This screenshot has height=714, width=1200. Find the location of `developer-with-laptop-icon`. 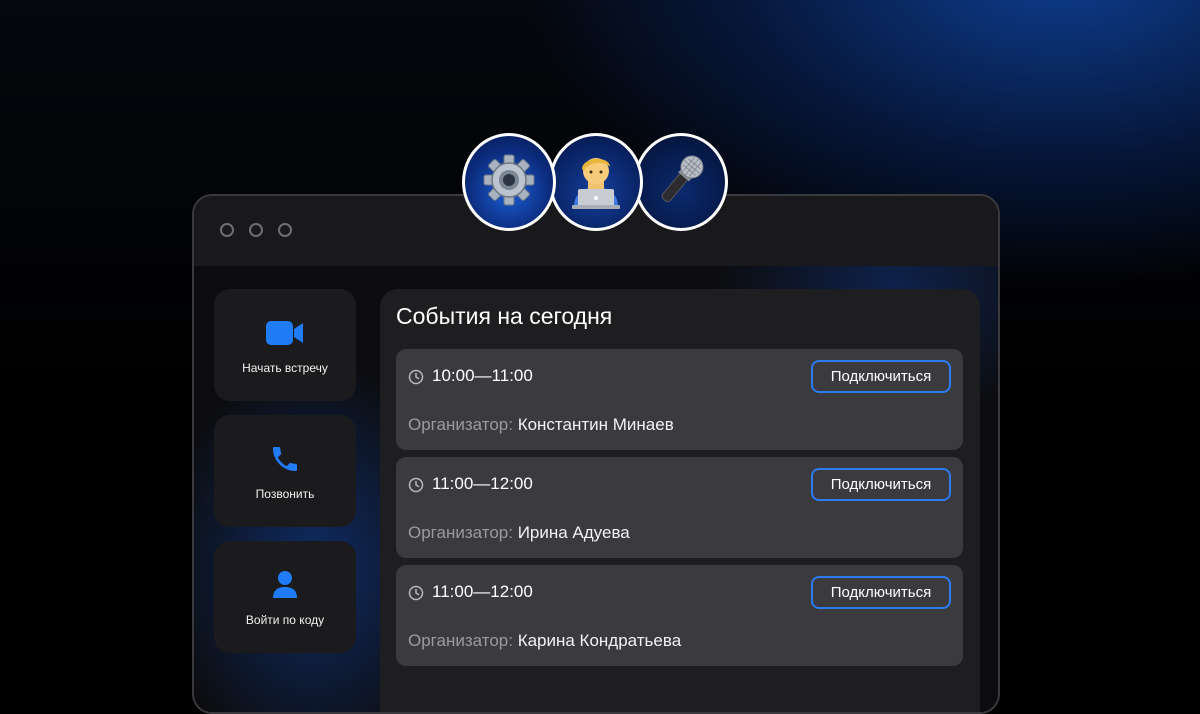

developer-with-laptop-icon is located at coordinates (596, 182).